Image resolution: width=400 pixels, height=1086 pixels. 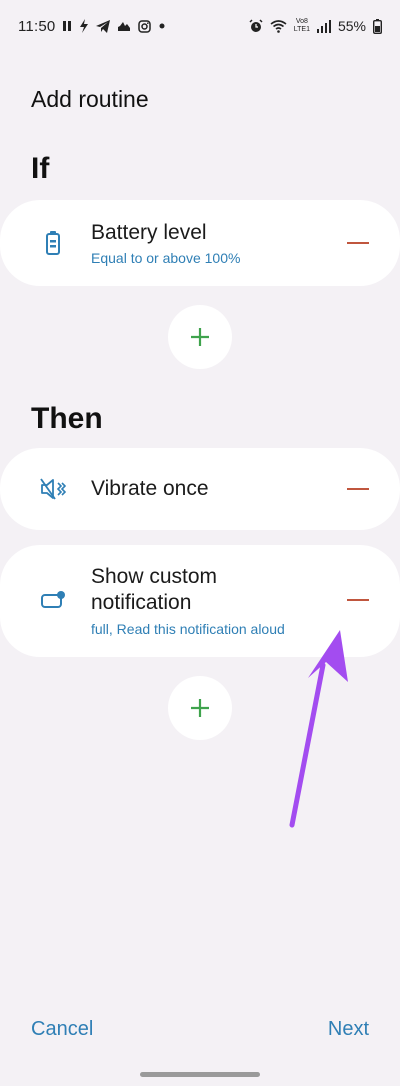 I want to click on cancel-button: Cancel, so click(x=62, y=1029).